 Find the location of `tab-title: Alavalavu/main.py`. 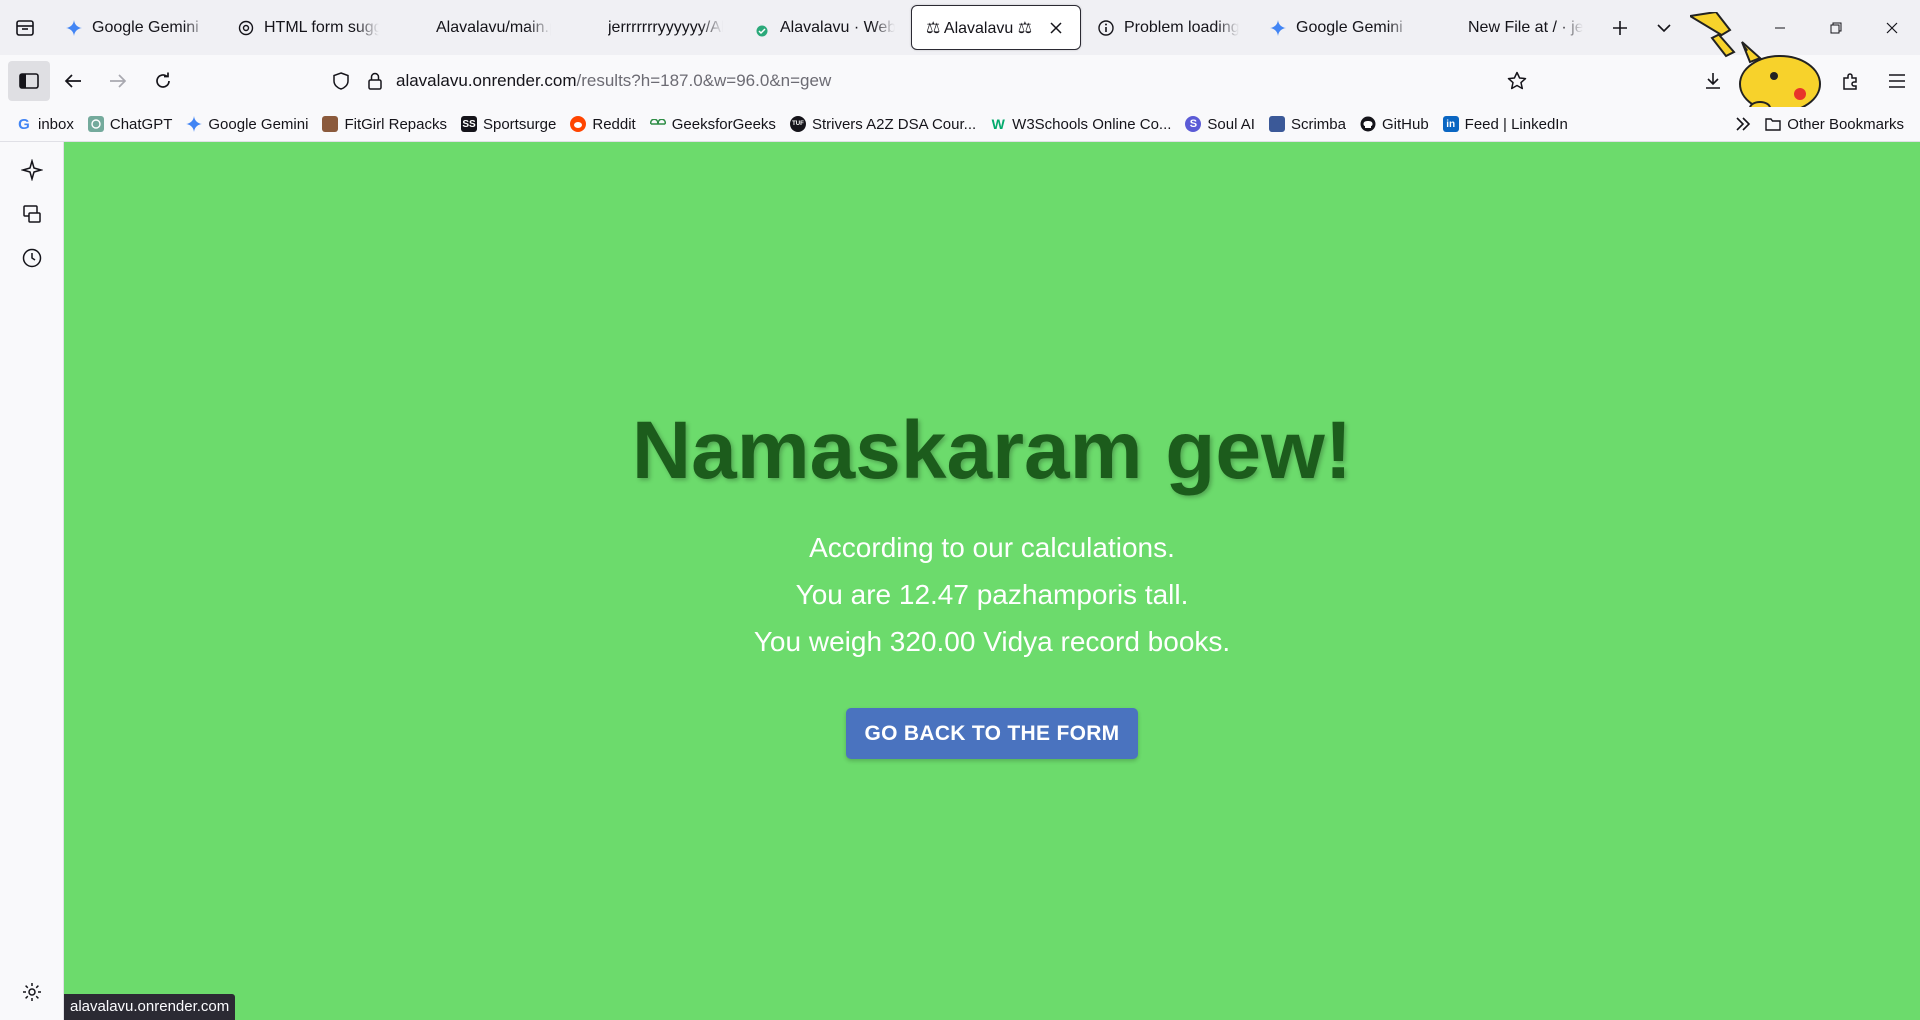

tab-title: Alavalavu/main.py is located at coordinates (493, 27).